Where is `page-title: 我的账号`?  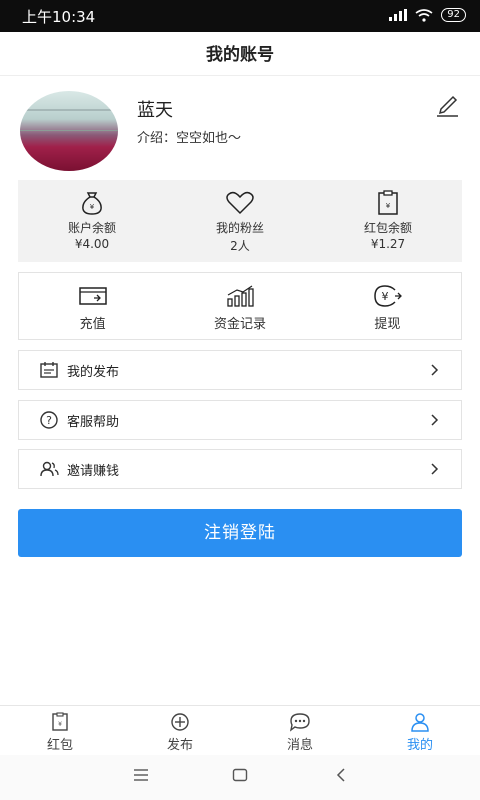 page-title: 我的账号 is located at coordinates (240, 55).